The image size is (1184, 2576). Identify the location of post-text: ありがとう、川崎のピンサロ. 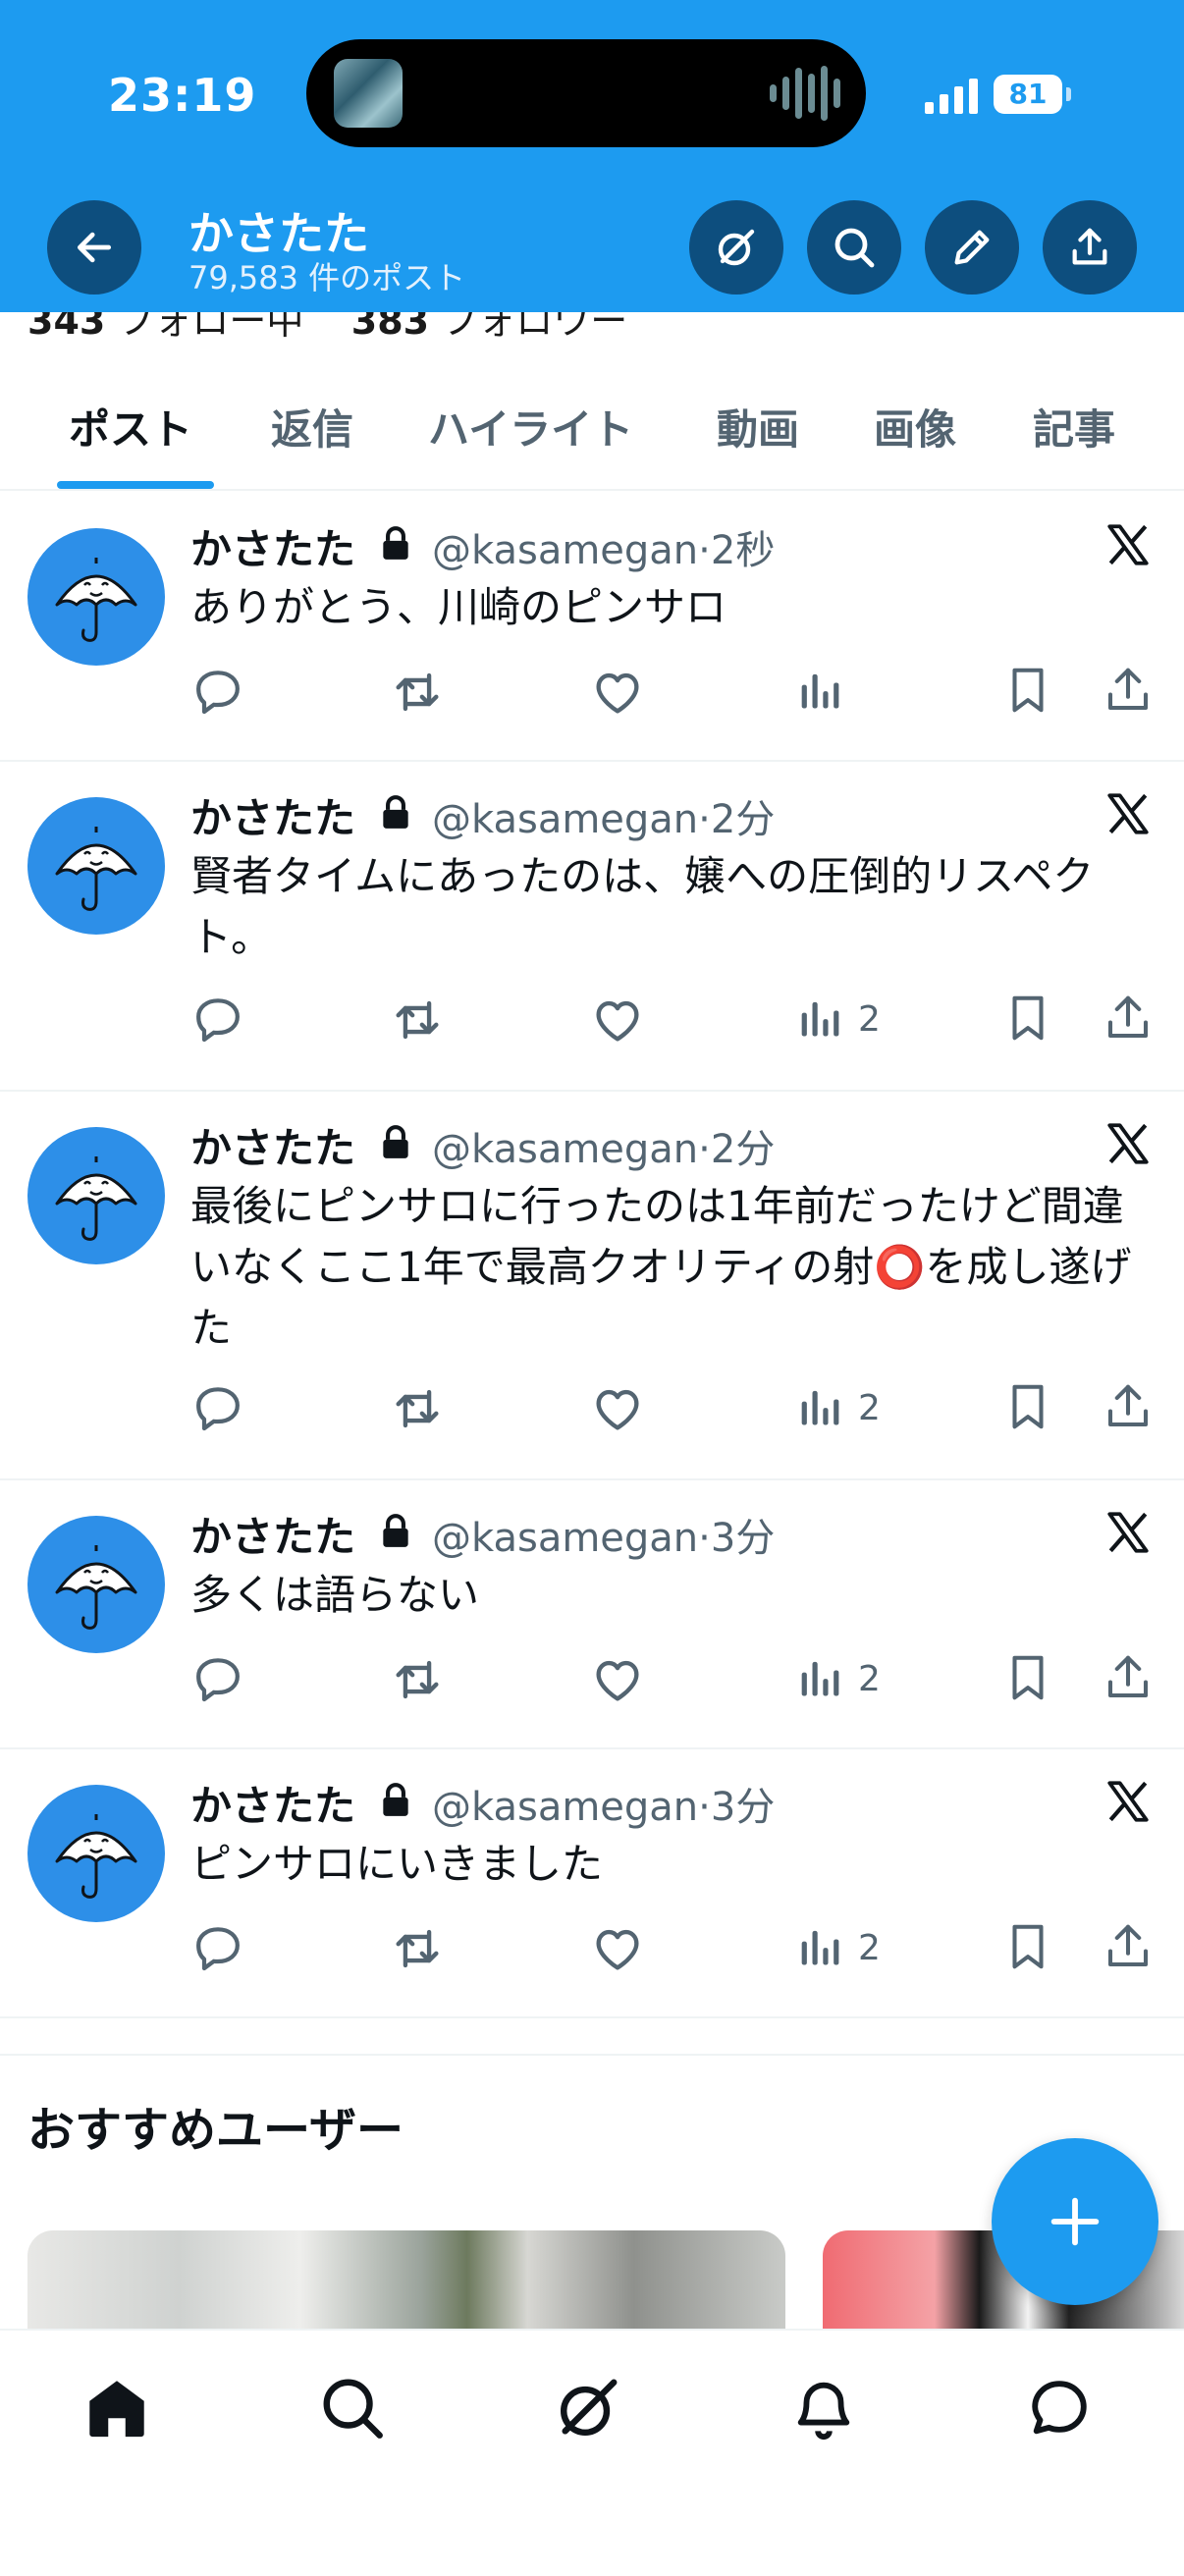
(458, 607).